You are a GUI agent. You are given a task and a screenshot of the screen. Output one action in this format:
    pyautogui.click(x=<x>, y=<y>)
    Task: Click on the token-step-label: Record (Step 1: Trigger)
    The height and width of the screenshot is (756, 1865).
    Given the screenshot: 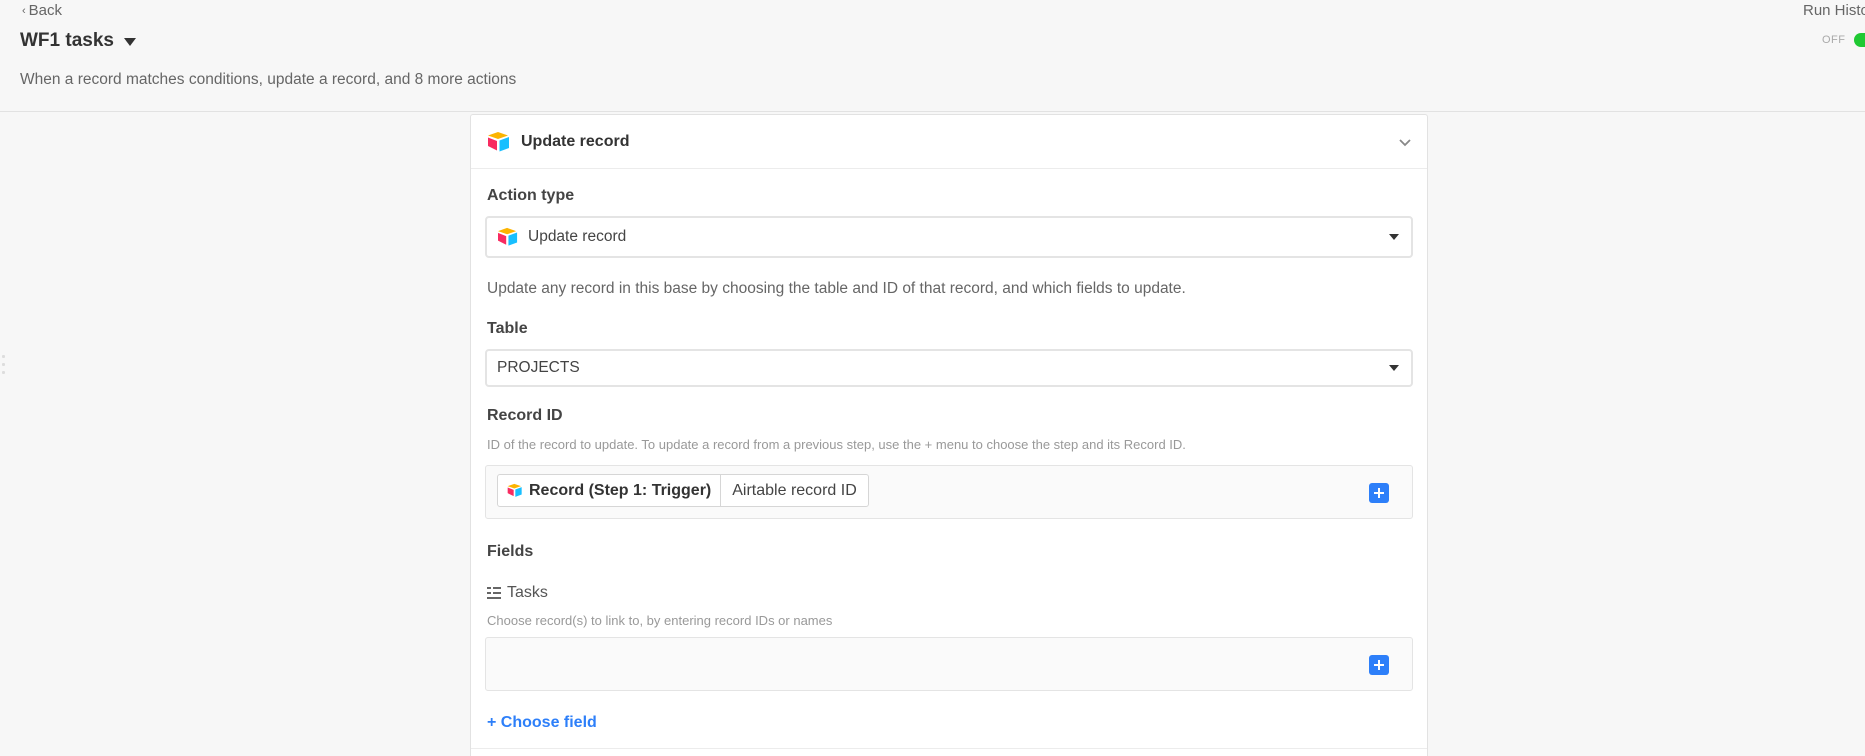 What is the action you would take?
    pyautogui.click(x=620, y=490)
    